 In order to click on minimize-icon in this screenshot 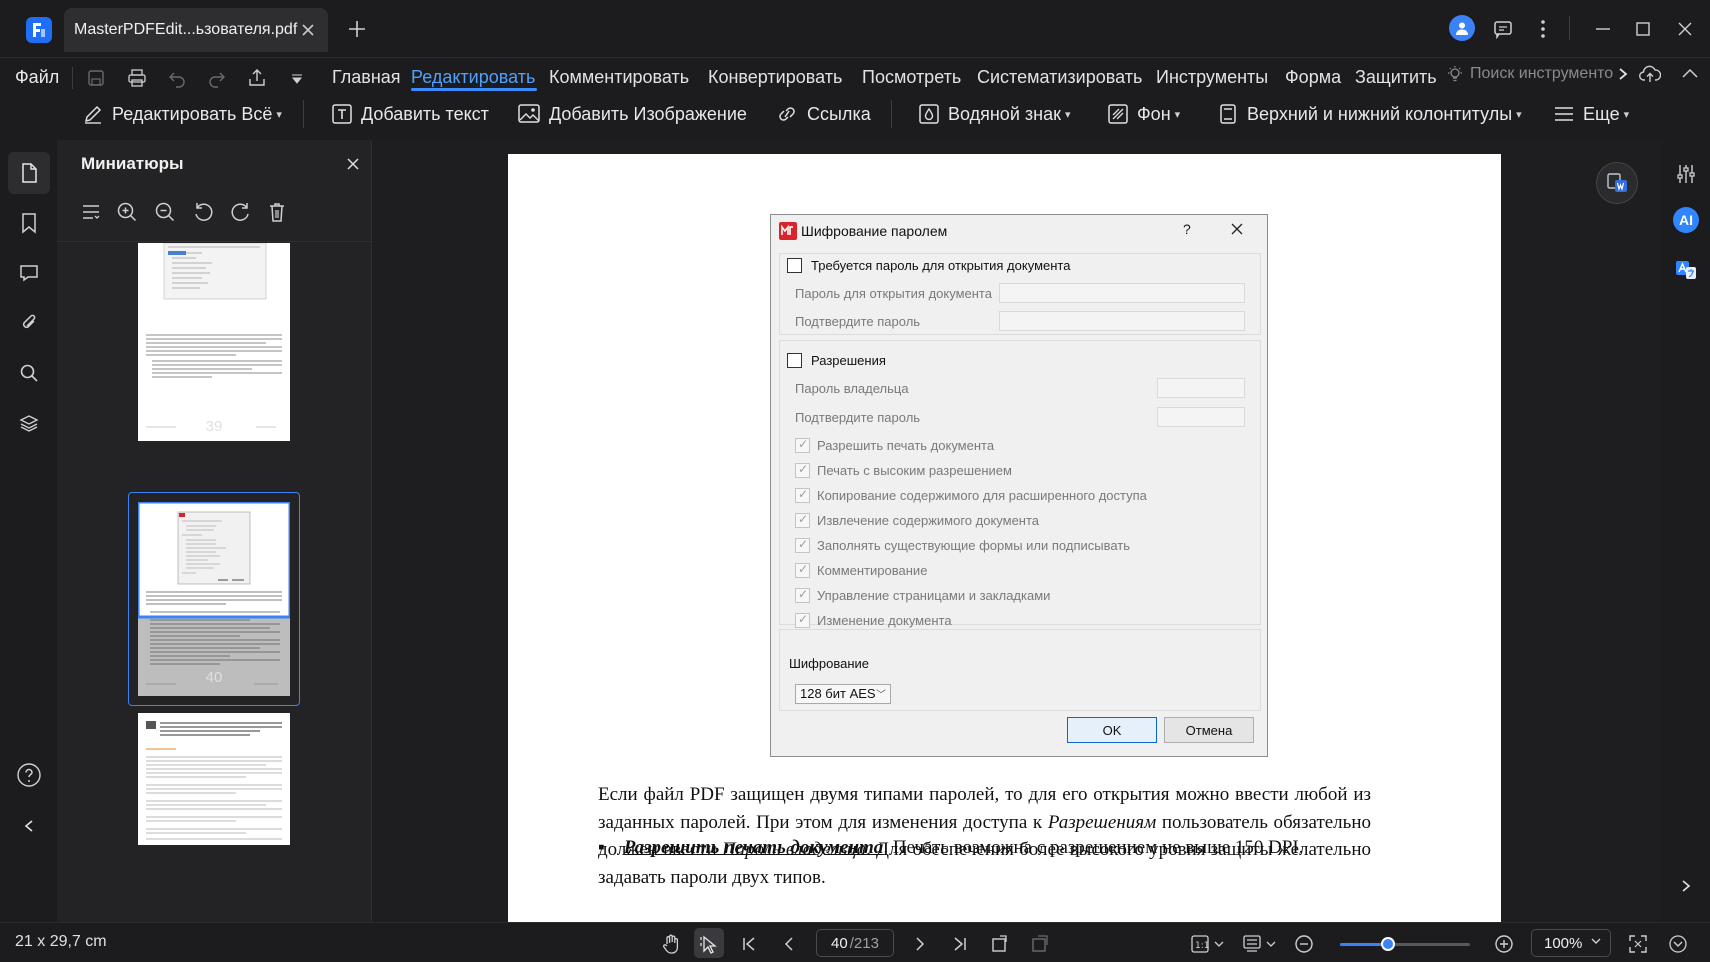, I will do `click(1603, 29)`.